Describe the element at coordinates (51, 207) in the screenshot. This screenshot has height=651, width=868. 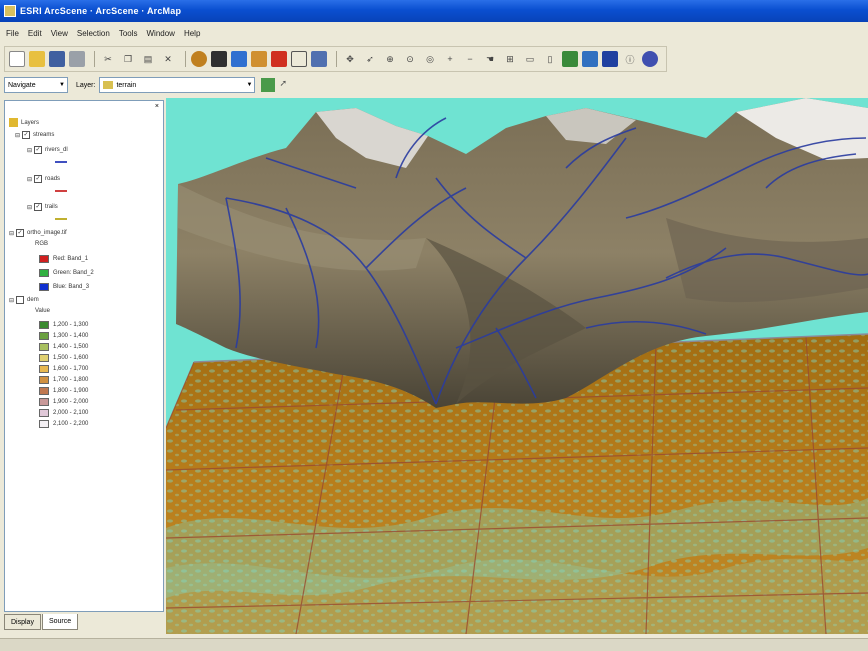
I see `layer-name: trails` at that location.